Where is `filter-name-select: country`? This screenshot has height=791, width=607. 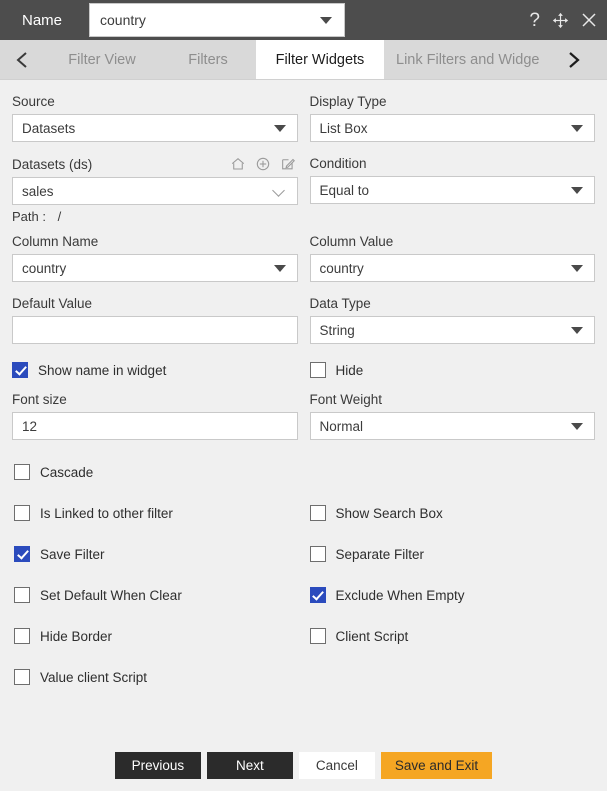 filter-name-select: country is located at coordinates (217, 20).